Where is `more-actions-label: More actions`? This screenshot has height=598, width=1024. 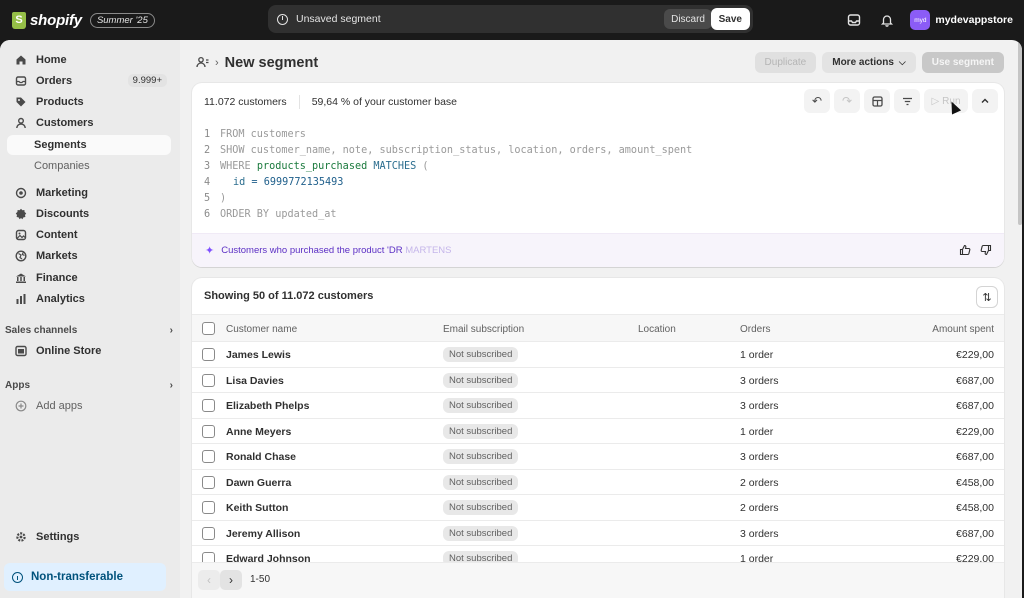 more-actions-label: More actions is located at coordinates (863, 62).